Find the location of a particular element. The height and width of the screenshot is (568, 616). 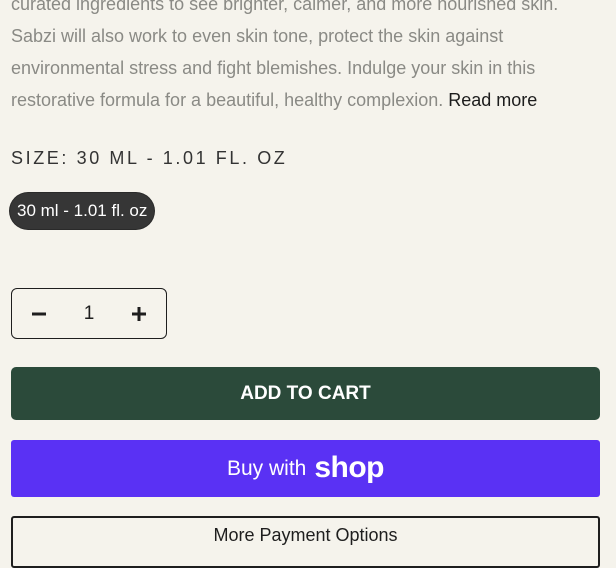

quantity-decrease-button is located at coordinates (39, 313).